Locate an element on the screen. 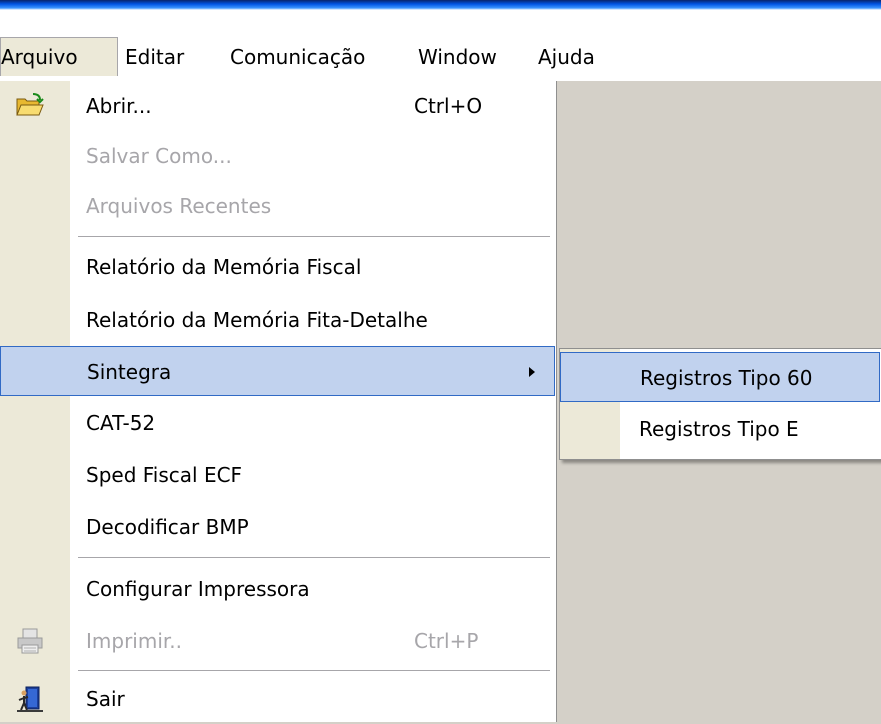 Image resolution: width=881 pixels, height=724 pixels. menu-item-imprimir: Imprimir.. Ctrl+P is located at coordinates (277, 641).